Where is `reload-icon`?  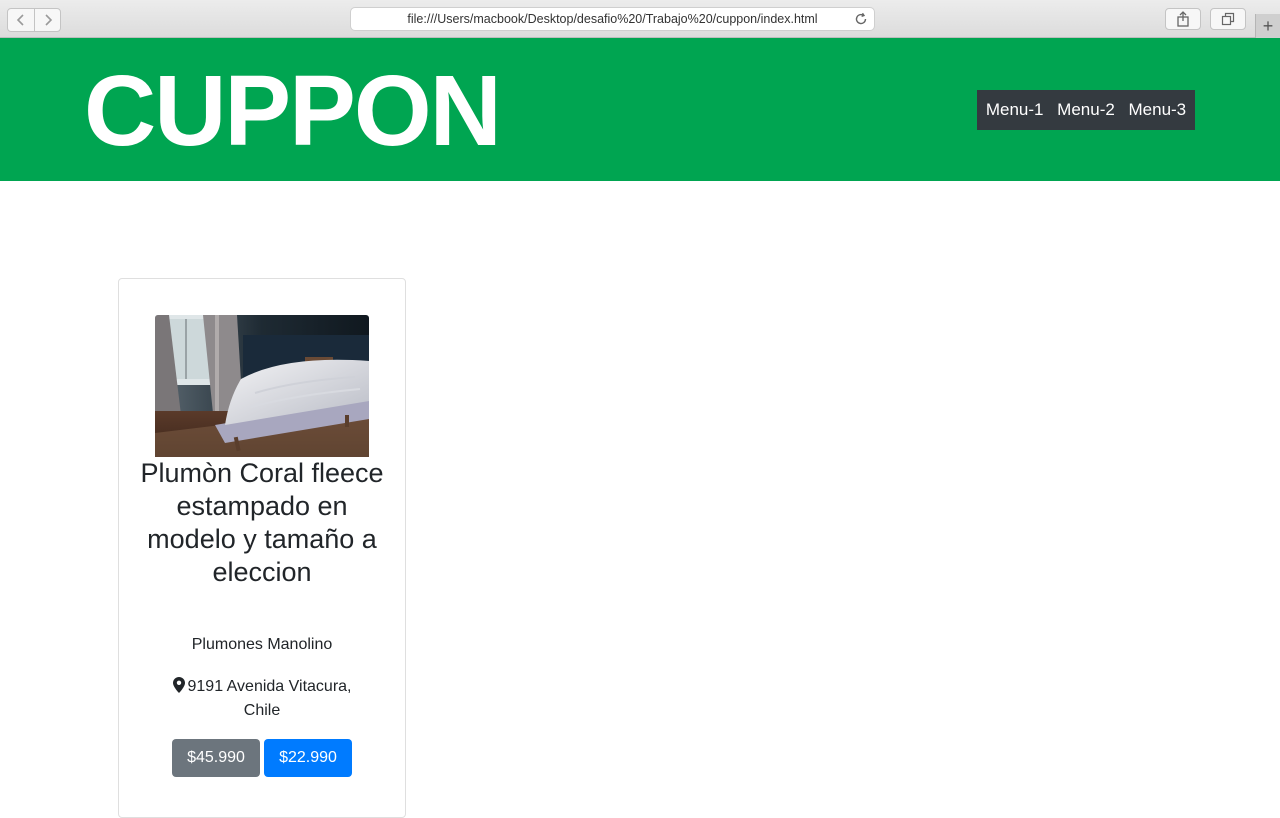 reload-icon is located at coordinates (861, 19).